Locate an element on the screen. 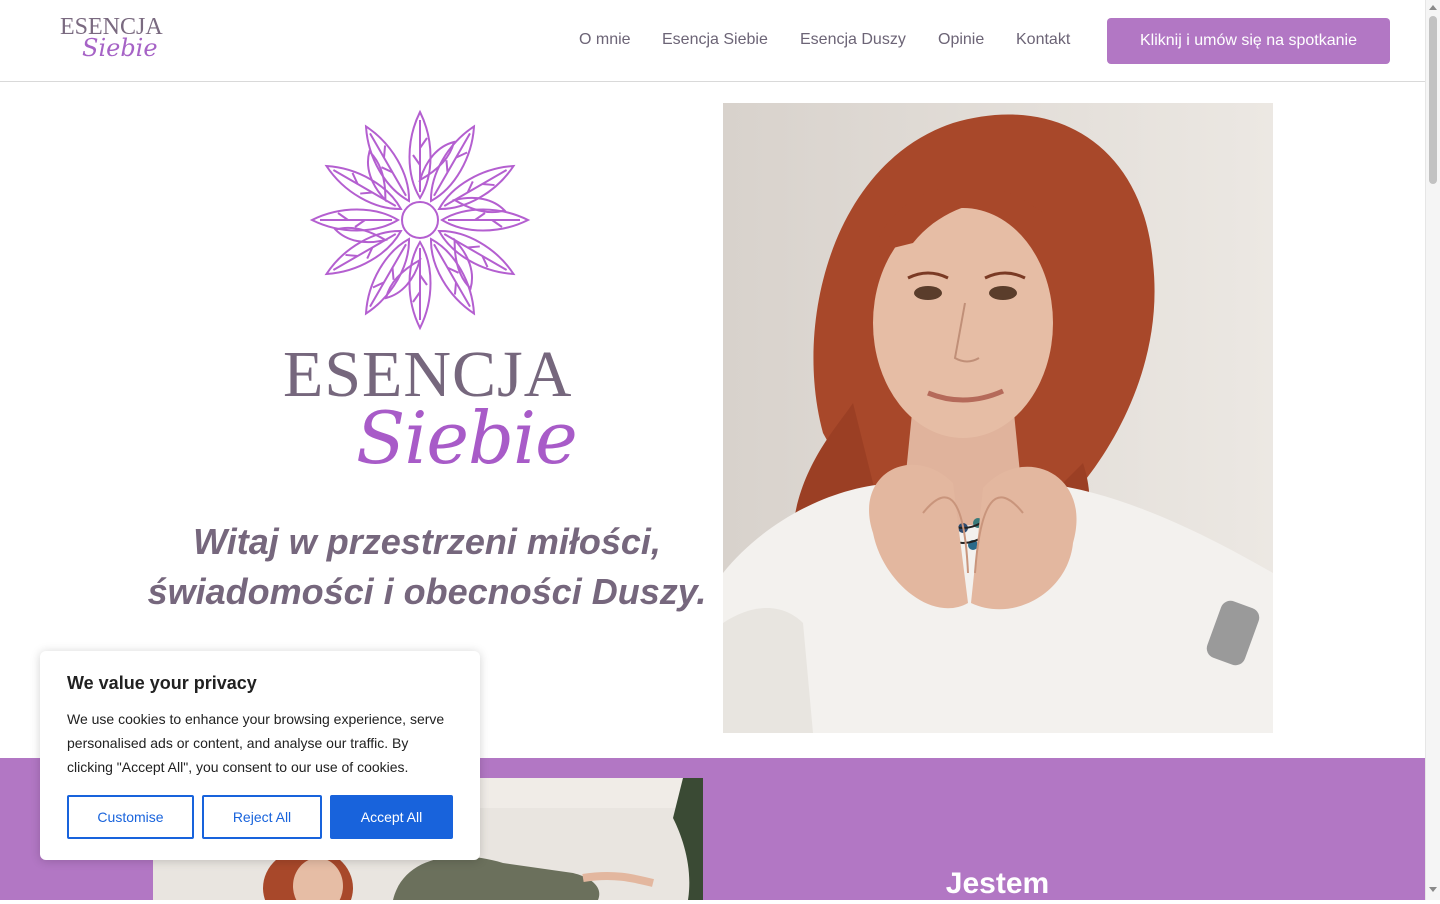 The image size is (1440, 904). hero-tagline-line2: świadomości i obecności Duszy. is located at coordinates (427, 591).